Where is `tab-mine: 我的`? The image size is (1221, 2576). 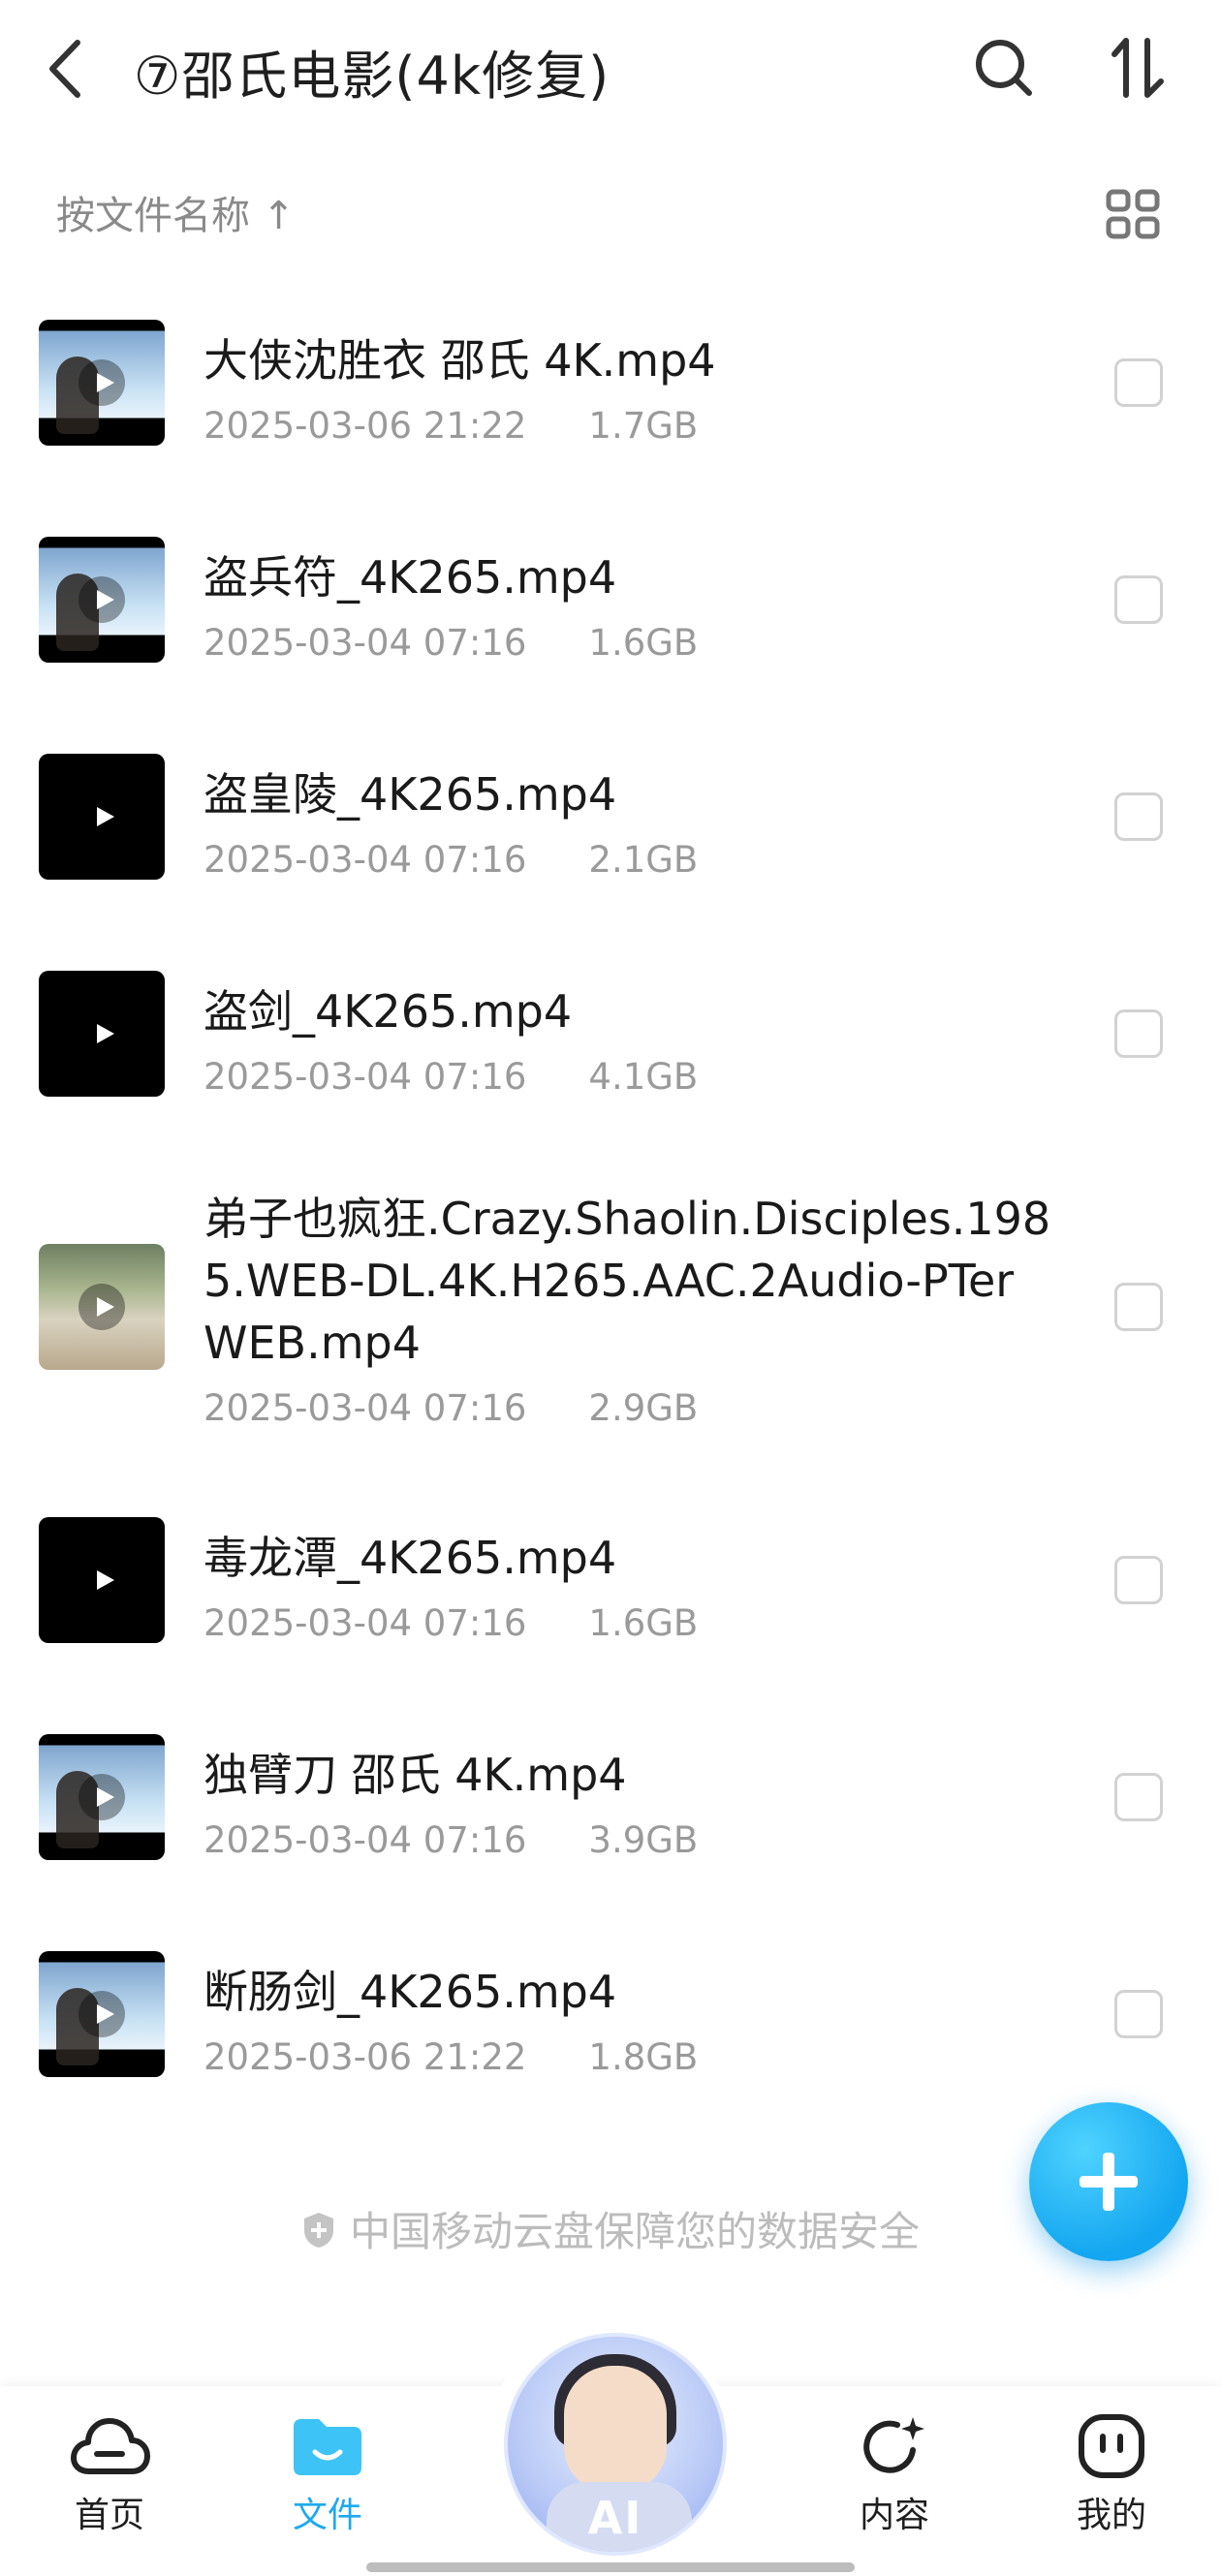 tab-mine: 我的 is located at coordinates (1111, 2478).